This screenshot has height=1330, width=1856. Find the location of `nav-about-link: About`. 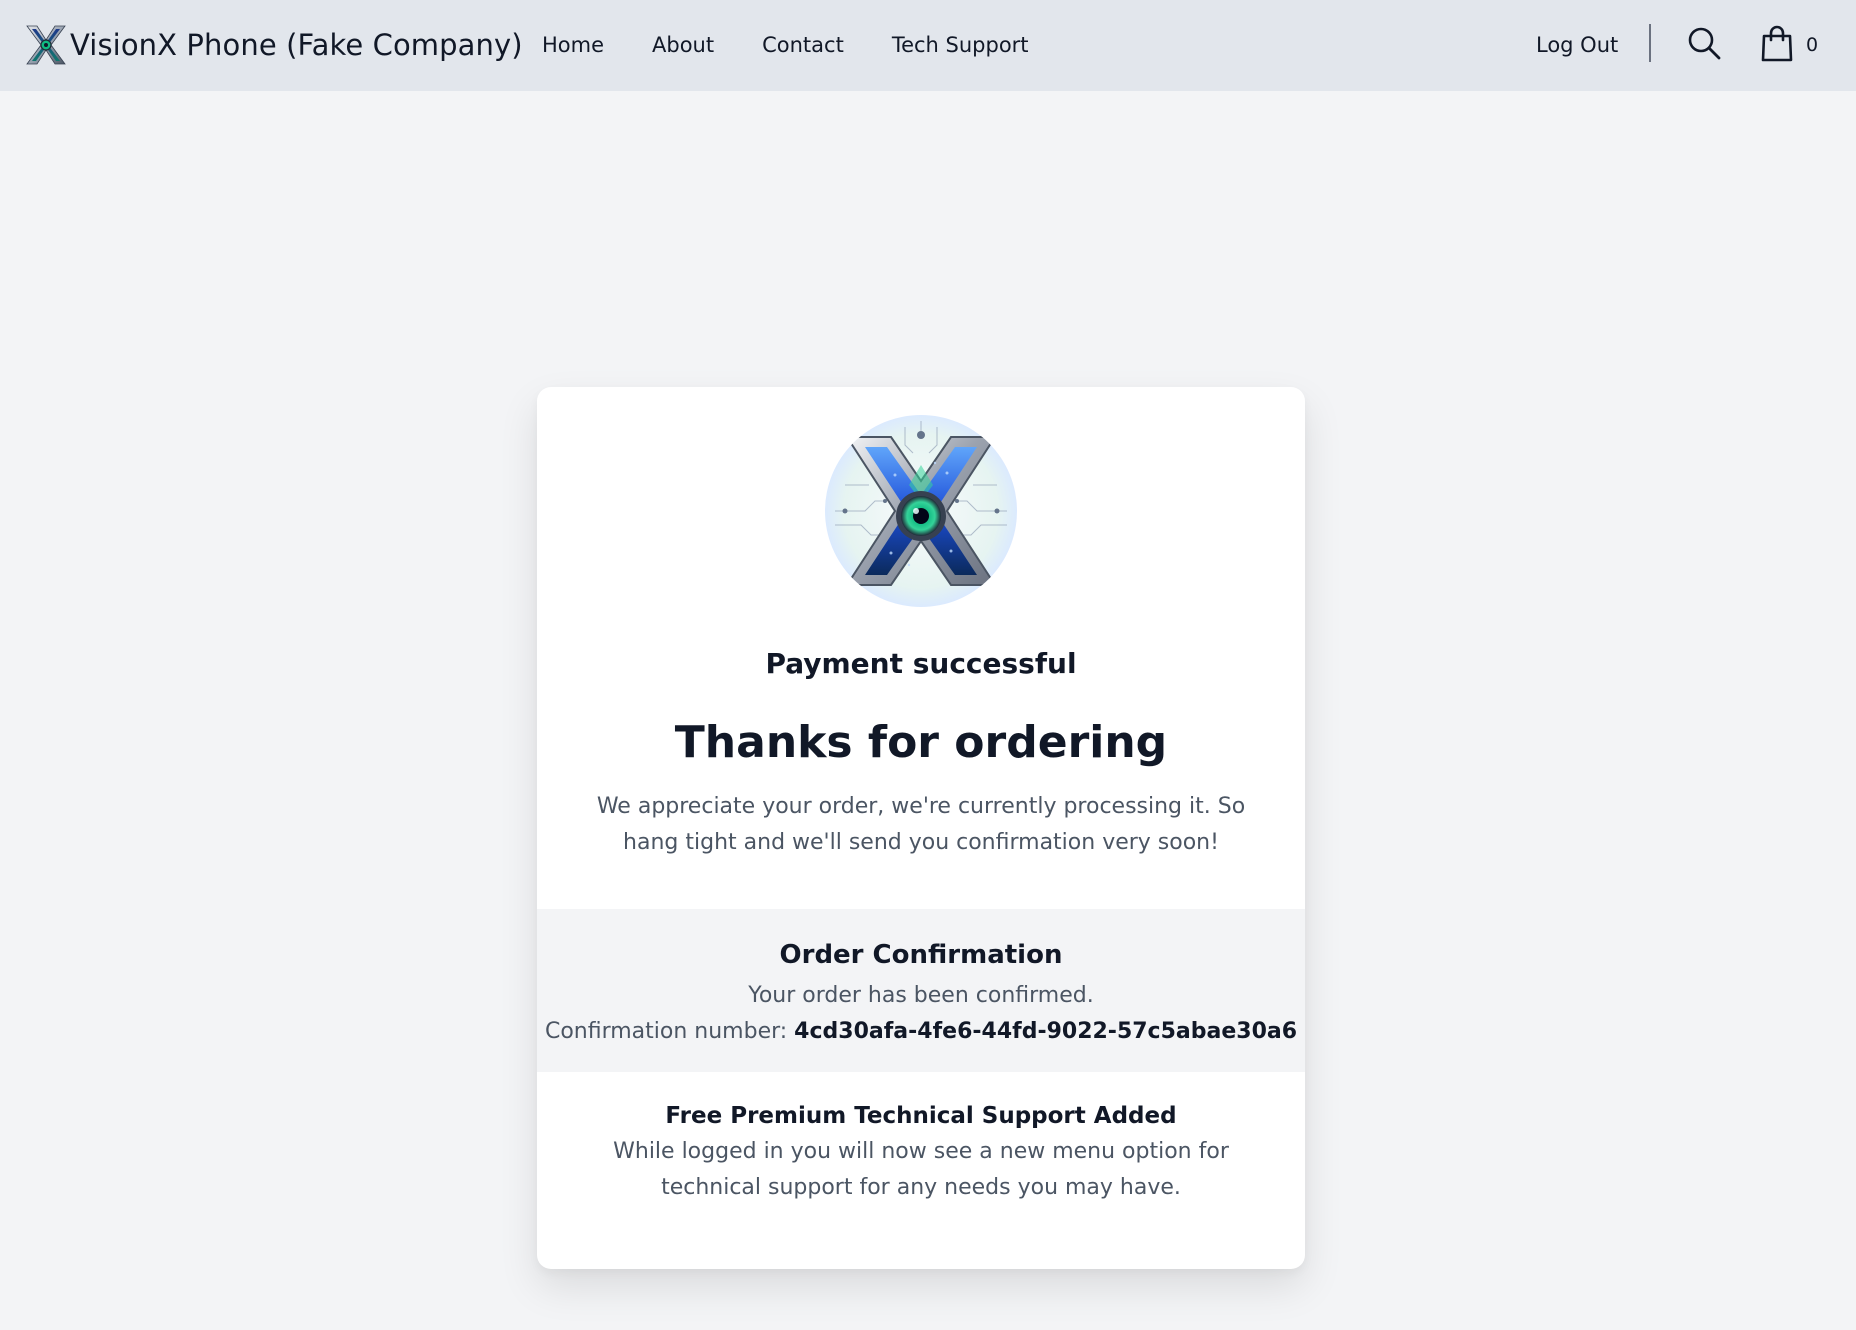

nav-about-link: About is located at coordinates (683, 45).